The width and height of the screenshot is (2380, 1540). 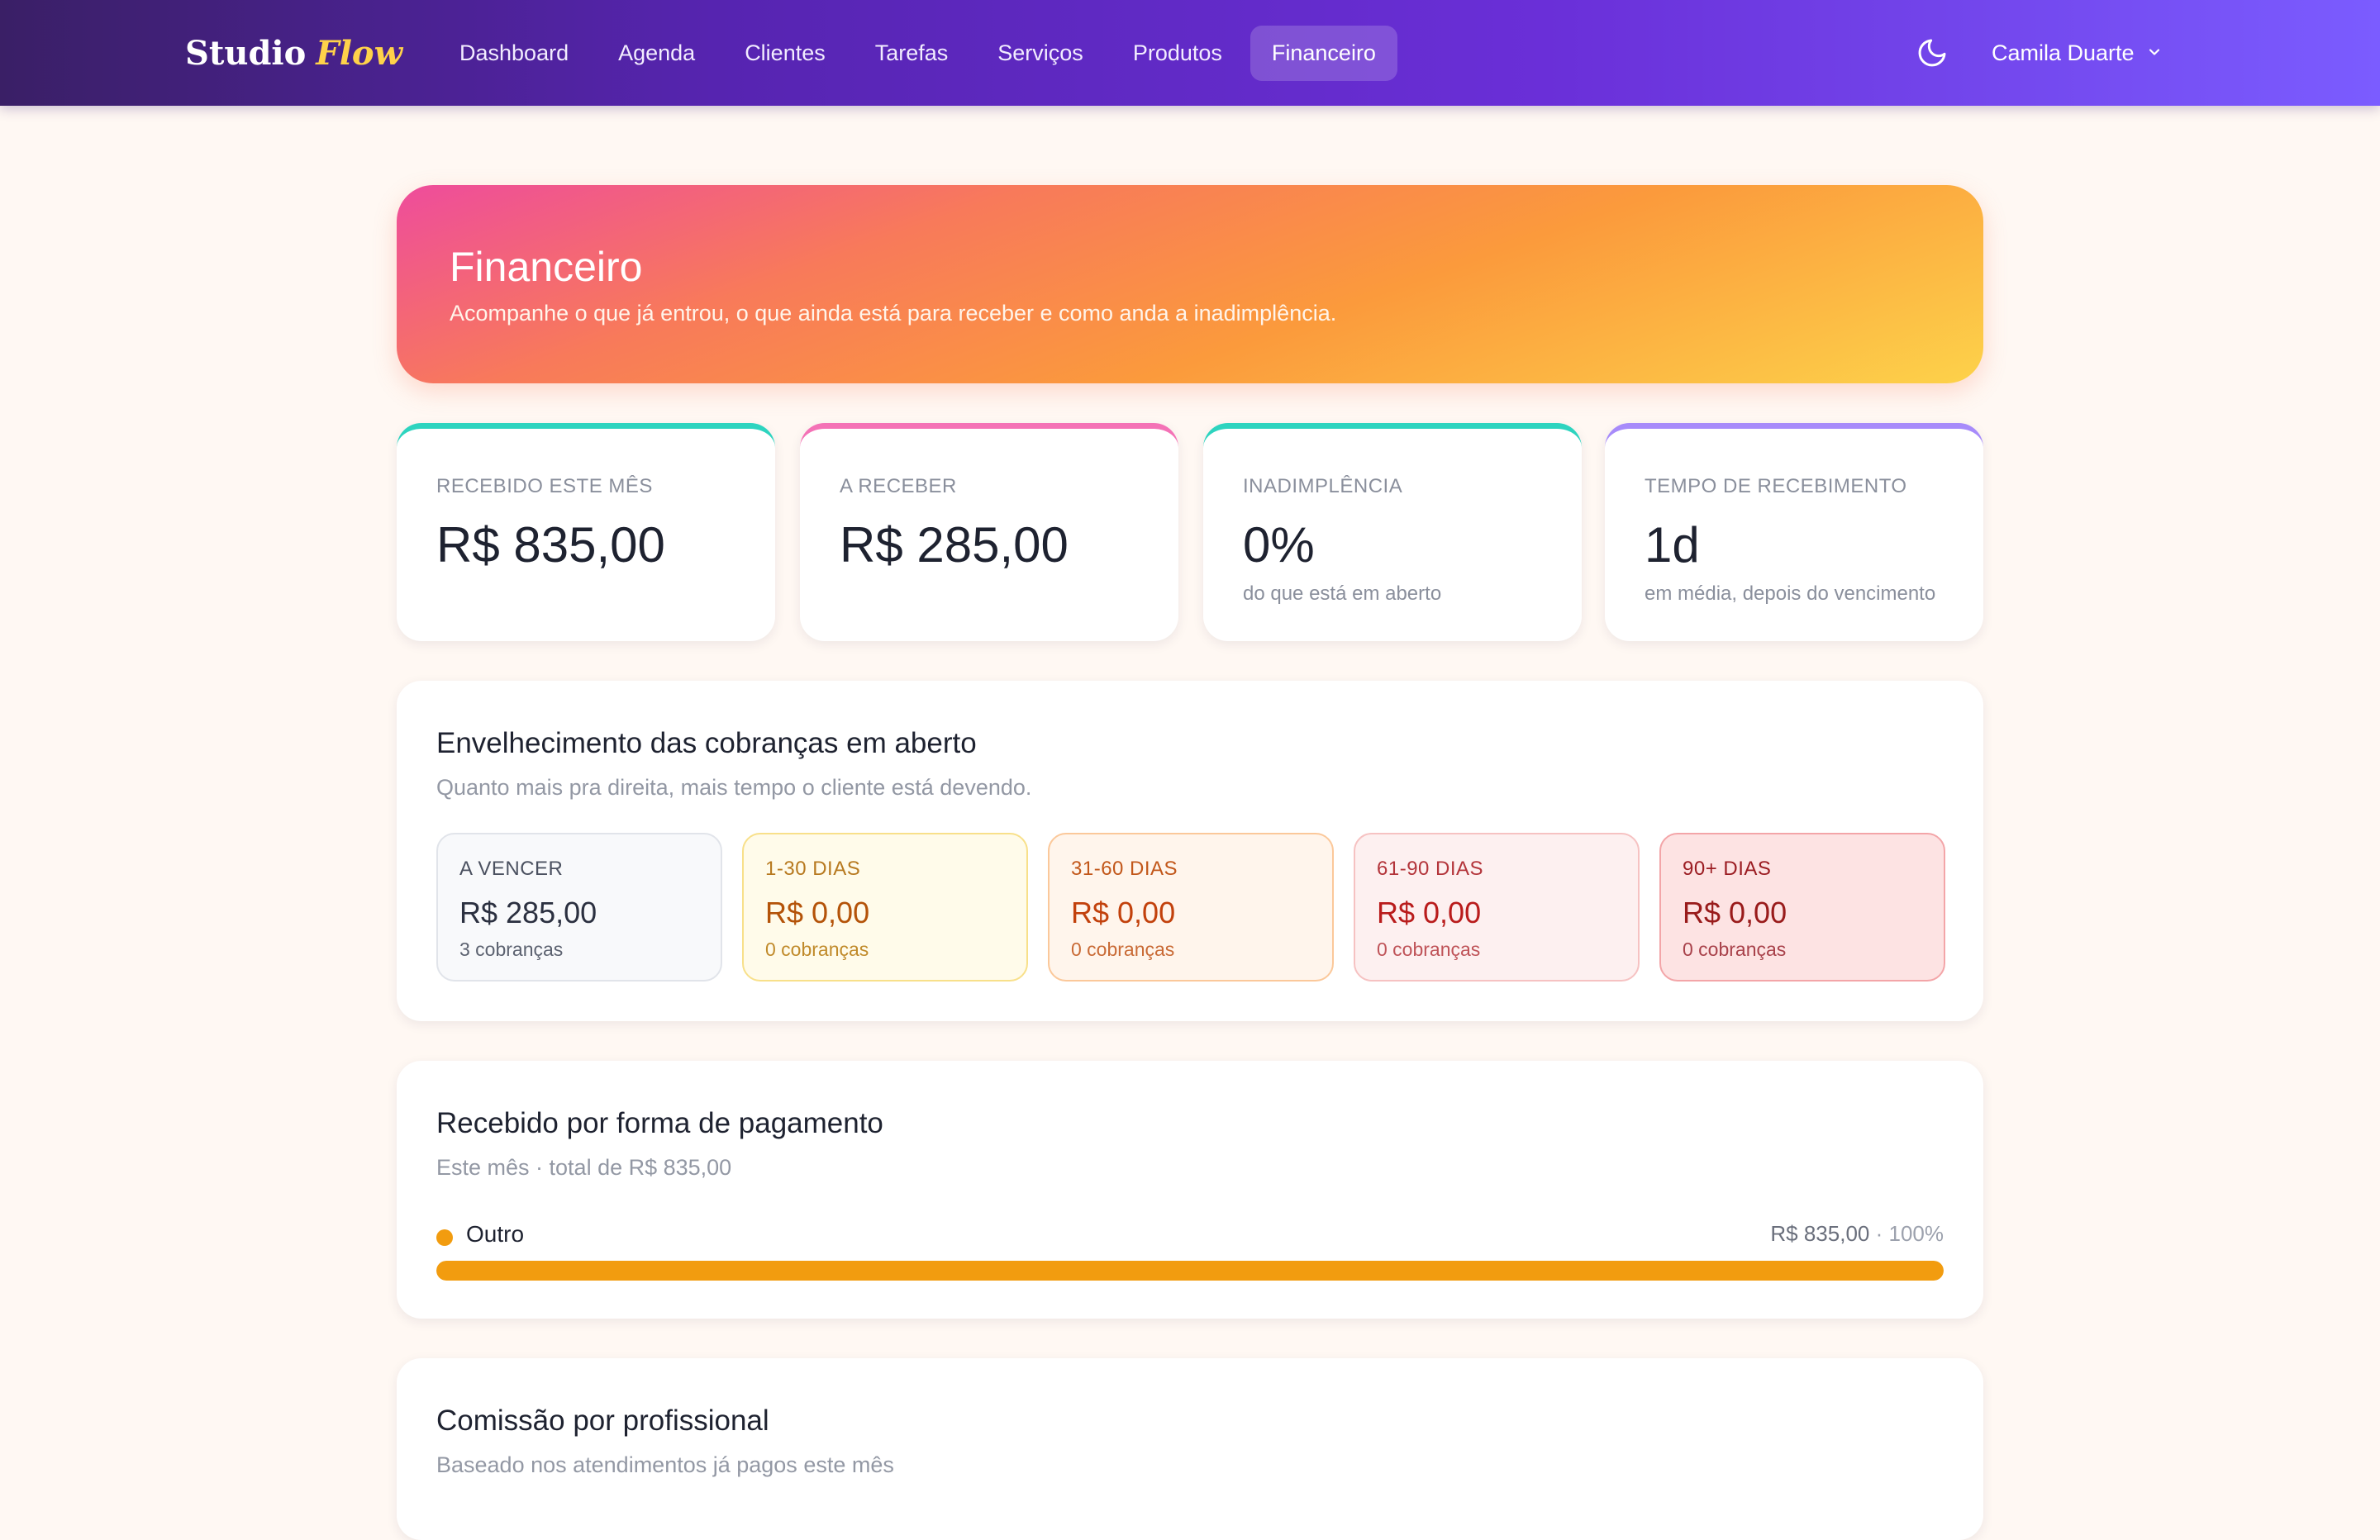 What do you see at coordinates (1776, 486) in the screenshot?
I see `stat-label: TEMPO DE RECEBIMENTO` at bounding box center [1776, 486].